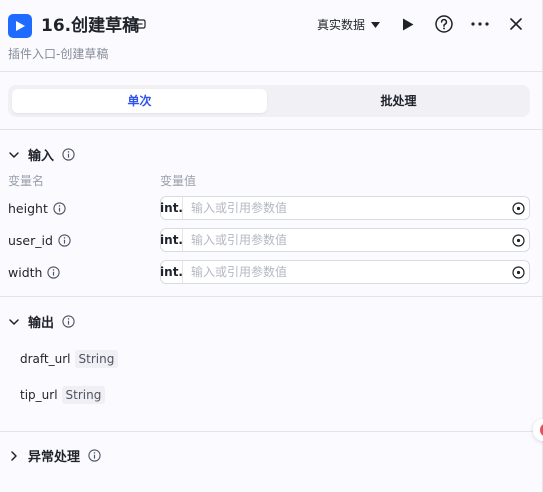 The image size is (543, 492). What do you see at coordinates (178, 181) in the screenshot?
I see `column-label-value: 变量值` at bounding box center [178, 181].